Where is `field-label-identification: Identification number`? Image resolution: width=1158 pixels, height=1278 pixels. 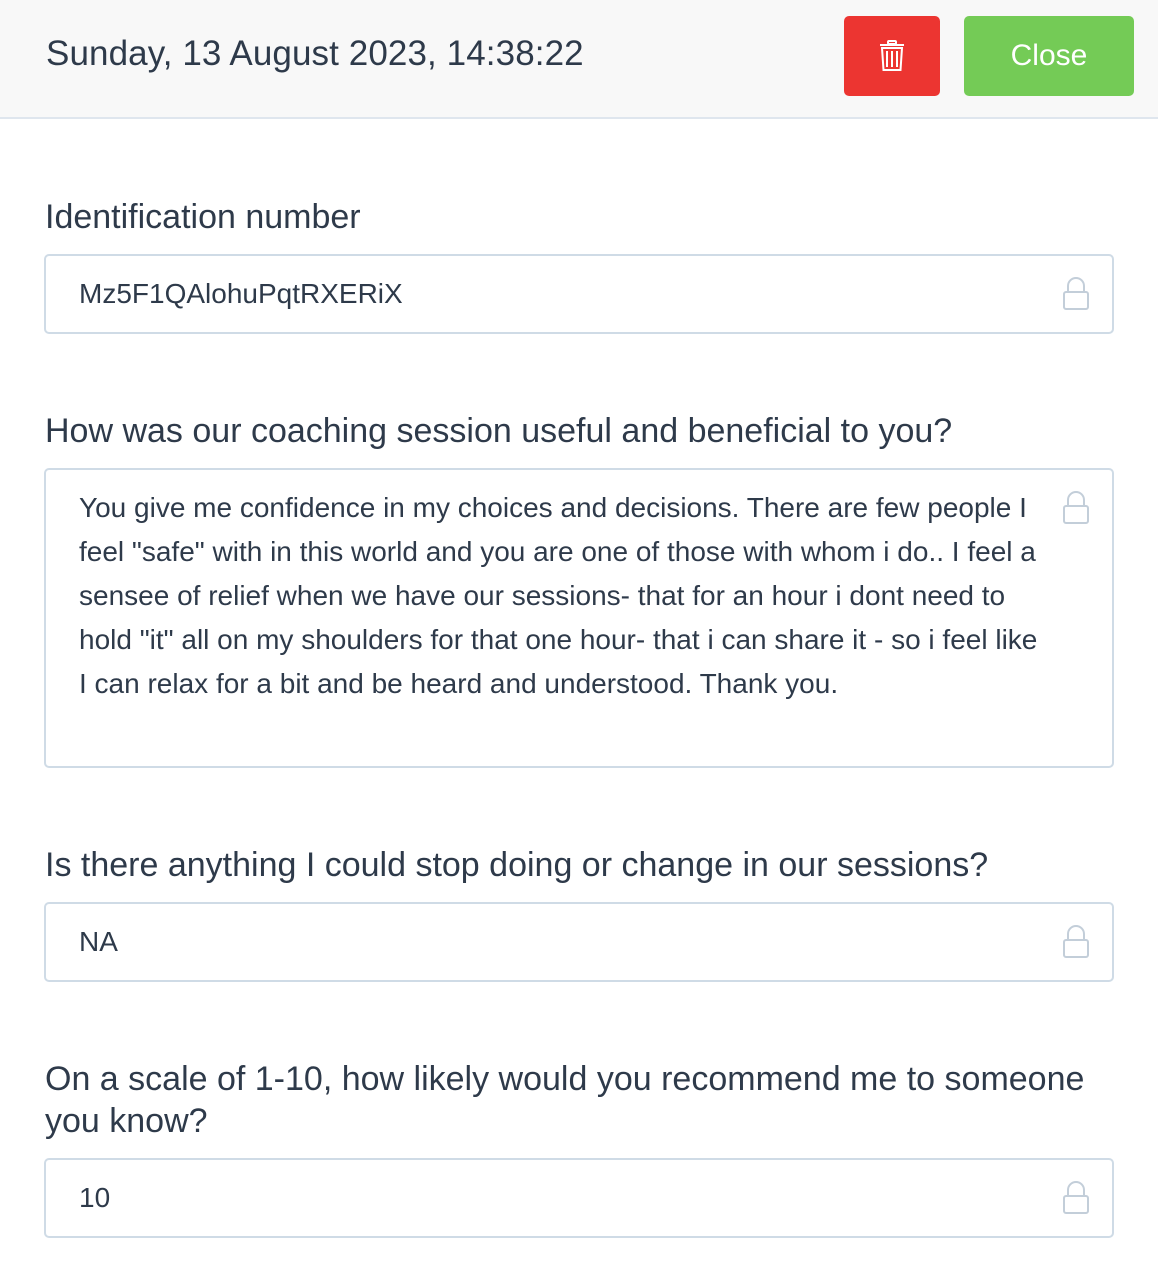 field-label-identification: Identification number is located at coordinates (203, 217).